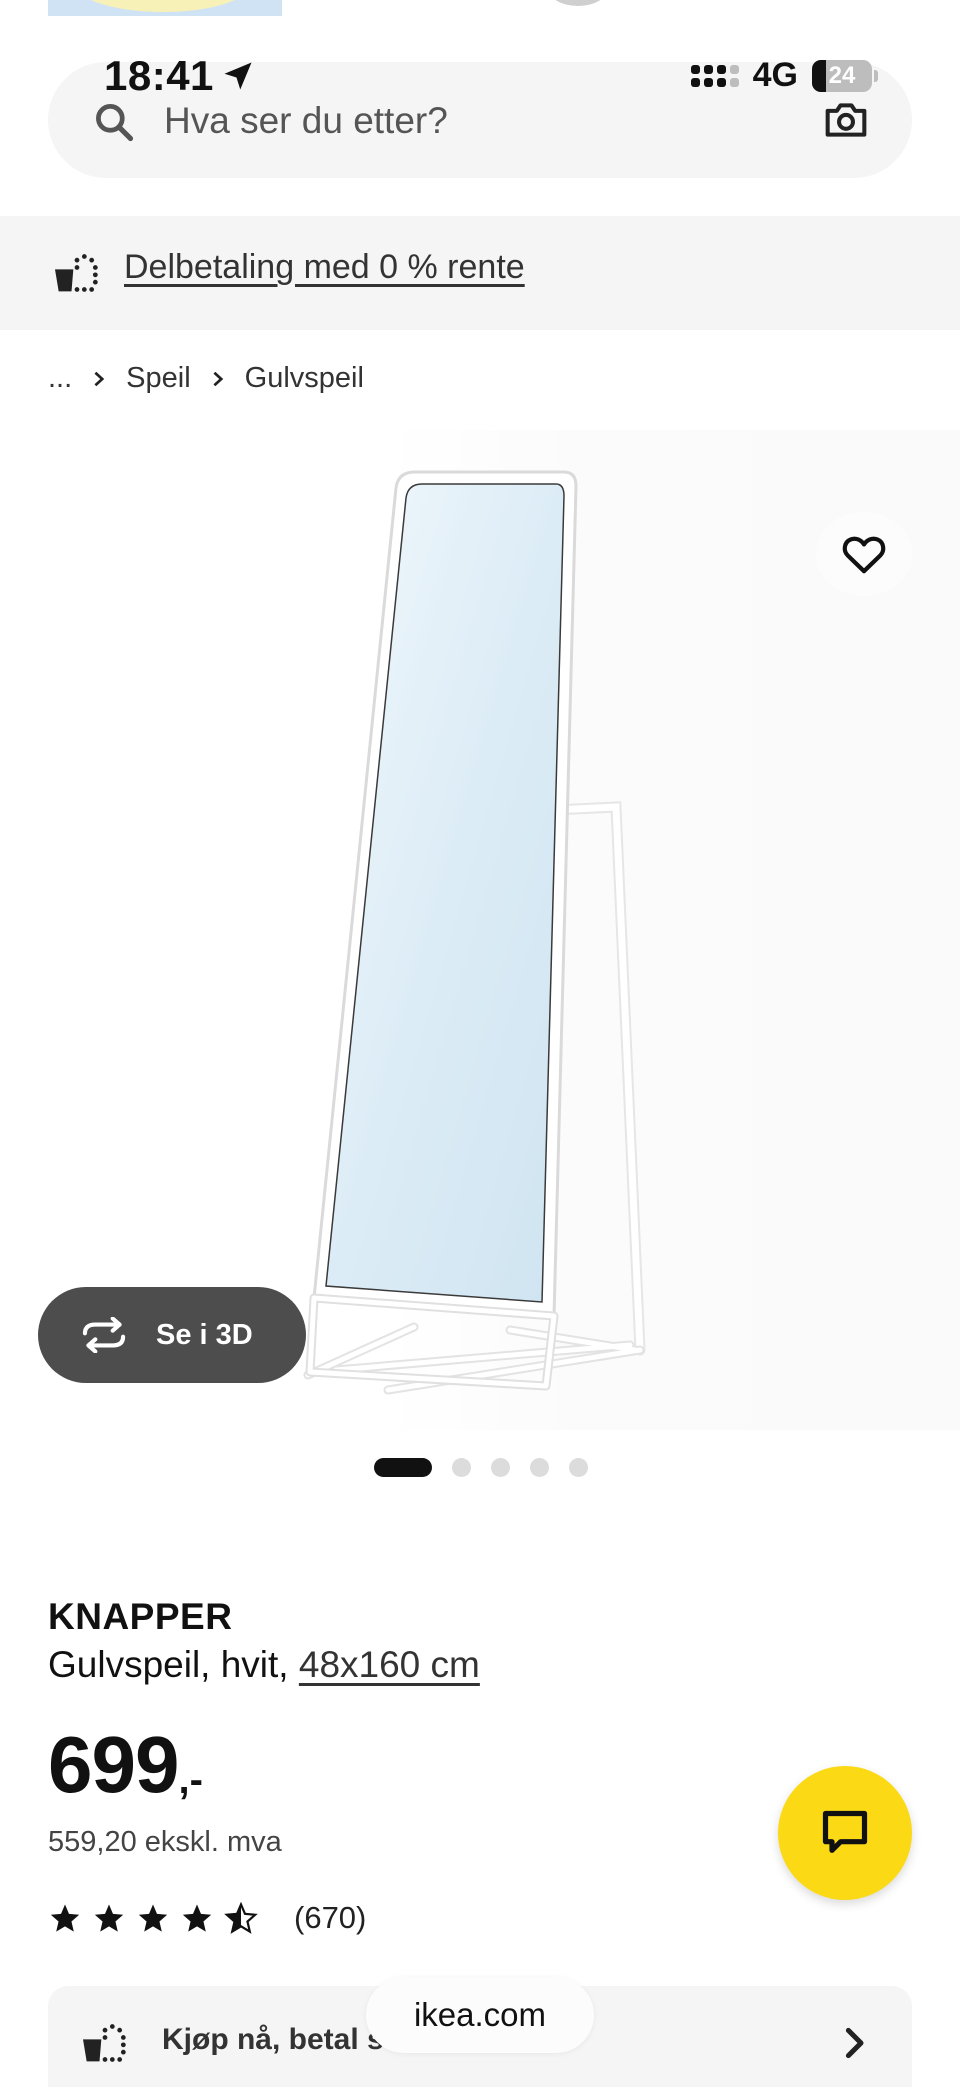  I want to click on size-link: 48x160 cm, so click(389, 1664).